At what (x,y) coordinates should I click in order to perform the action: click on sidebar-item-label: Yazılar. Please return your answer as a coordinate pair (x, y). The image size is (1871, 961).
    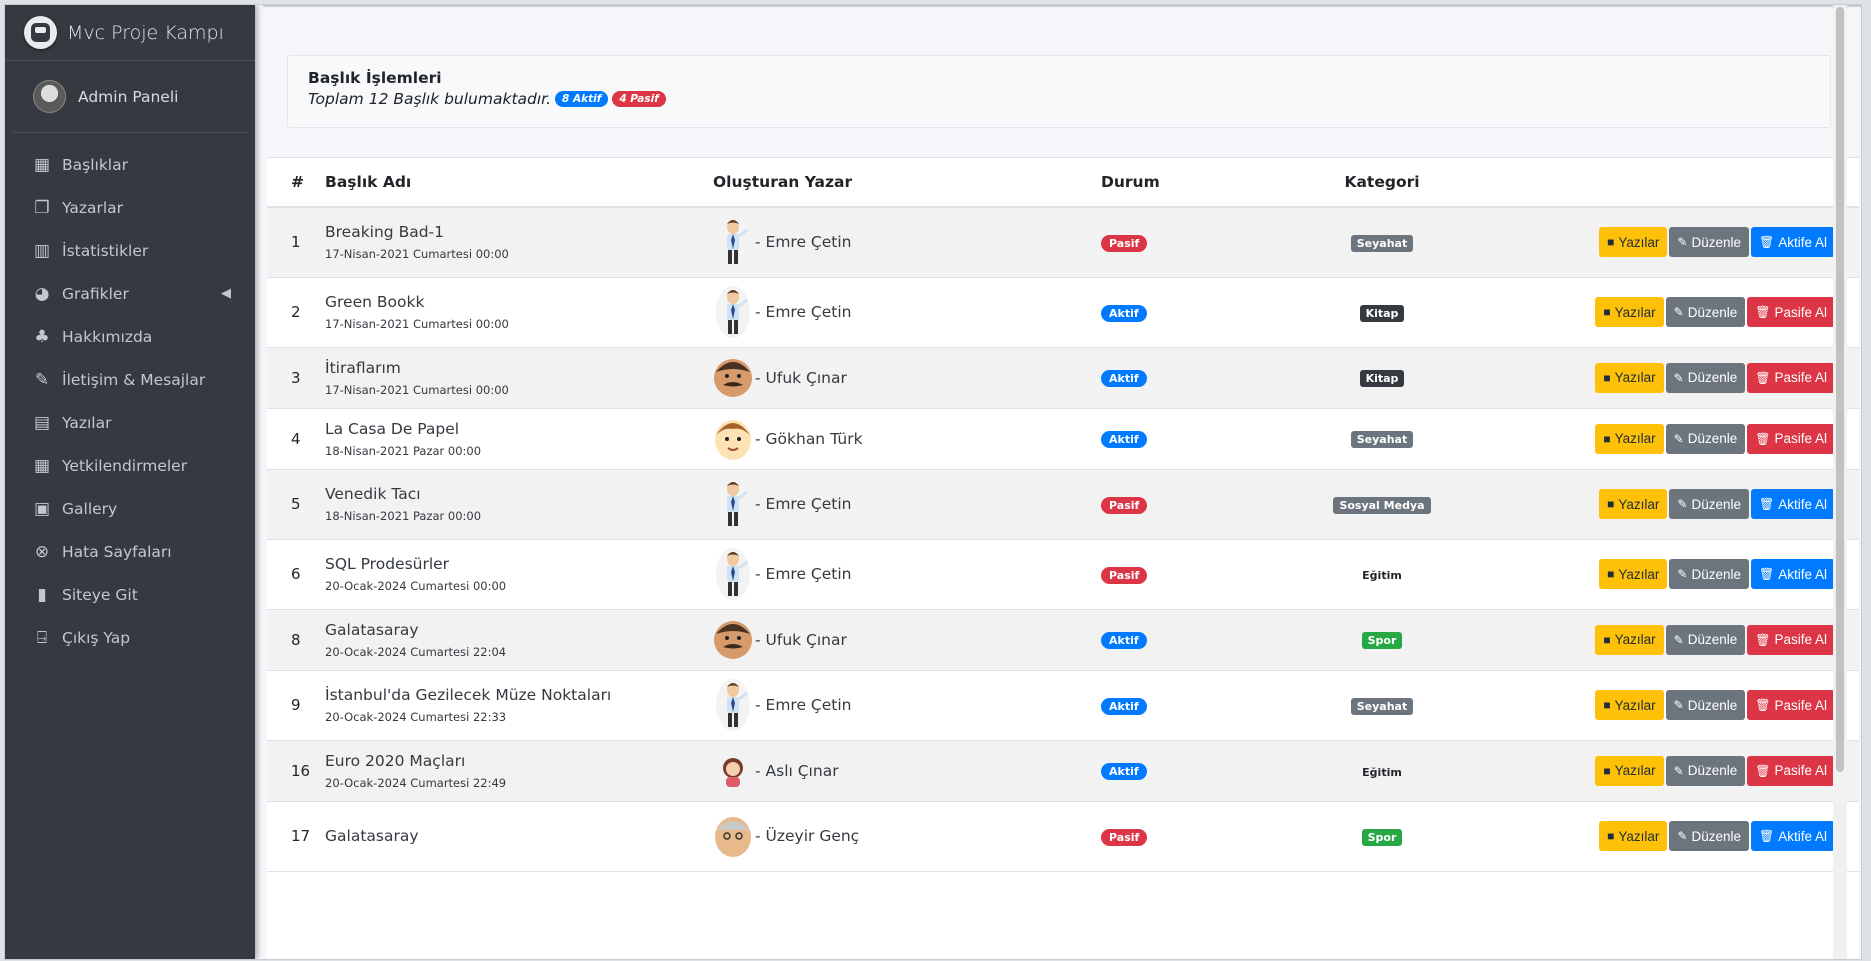
    Looking at the image, I should click on (87, 422).